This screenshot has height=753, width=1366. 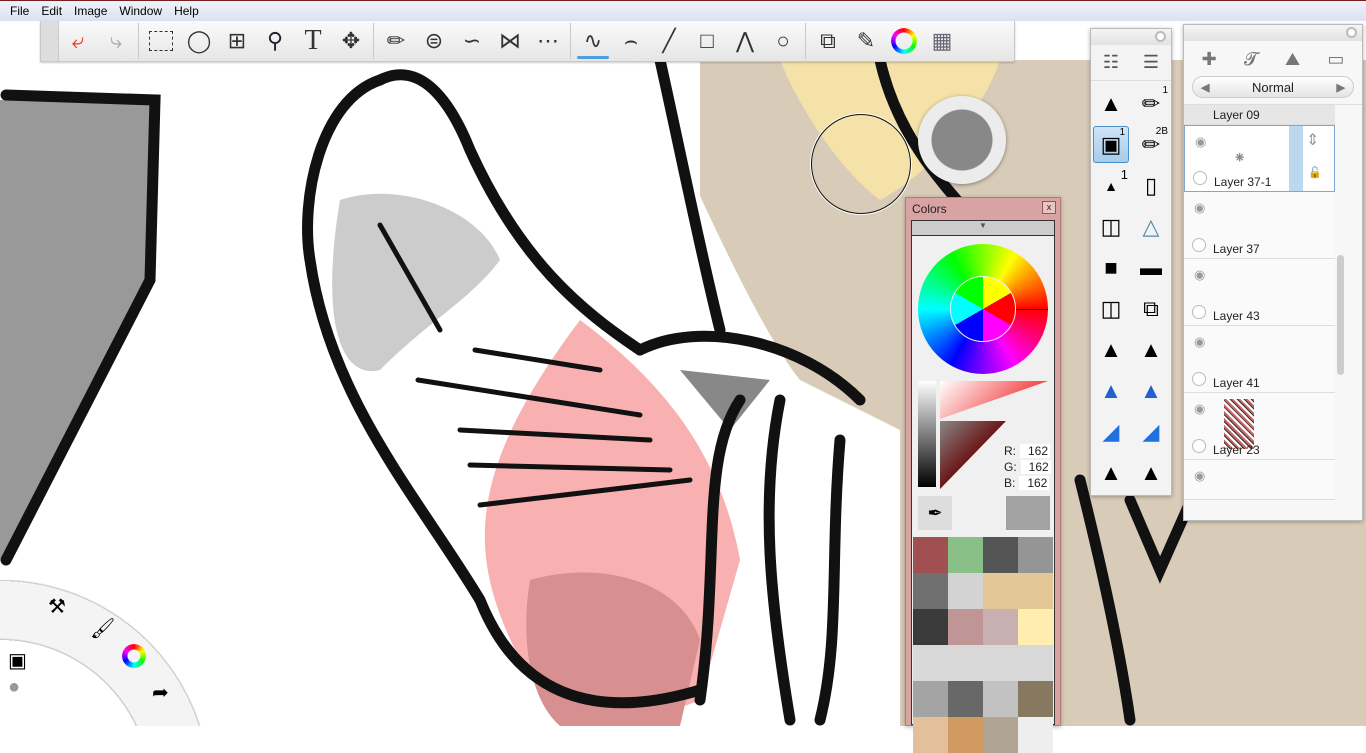 What do you see at coordinates (1273, 33) in the screenshot?
I see `layer-editor-header` at bounding box center [1273, 33].